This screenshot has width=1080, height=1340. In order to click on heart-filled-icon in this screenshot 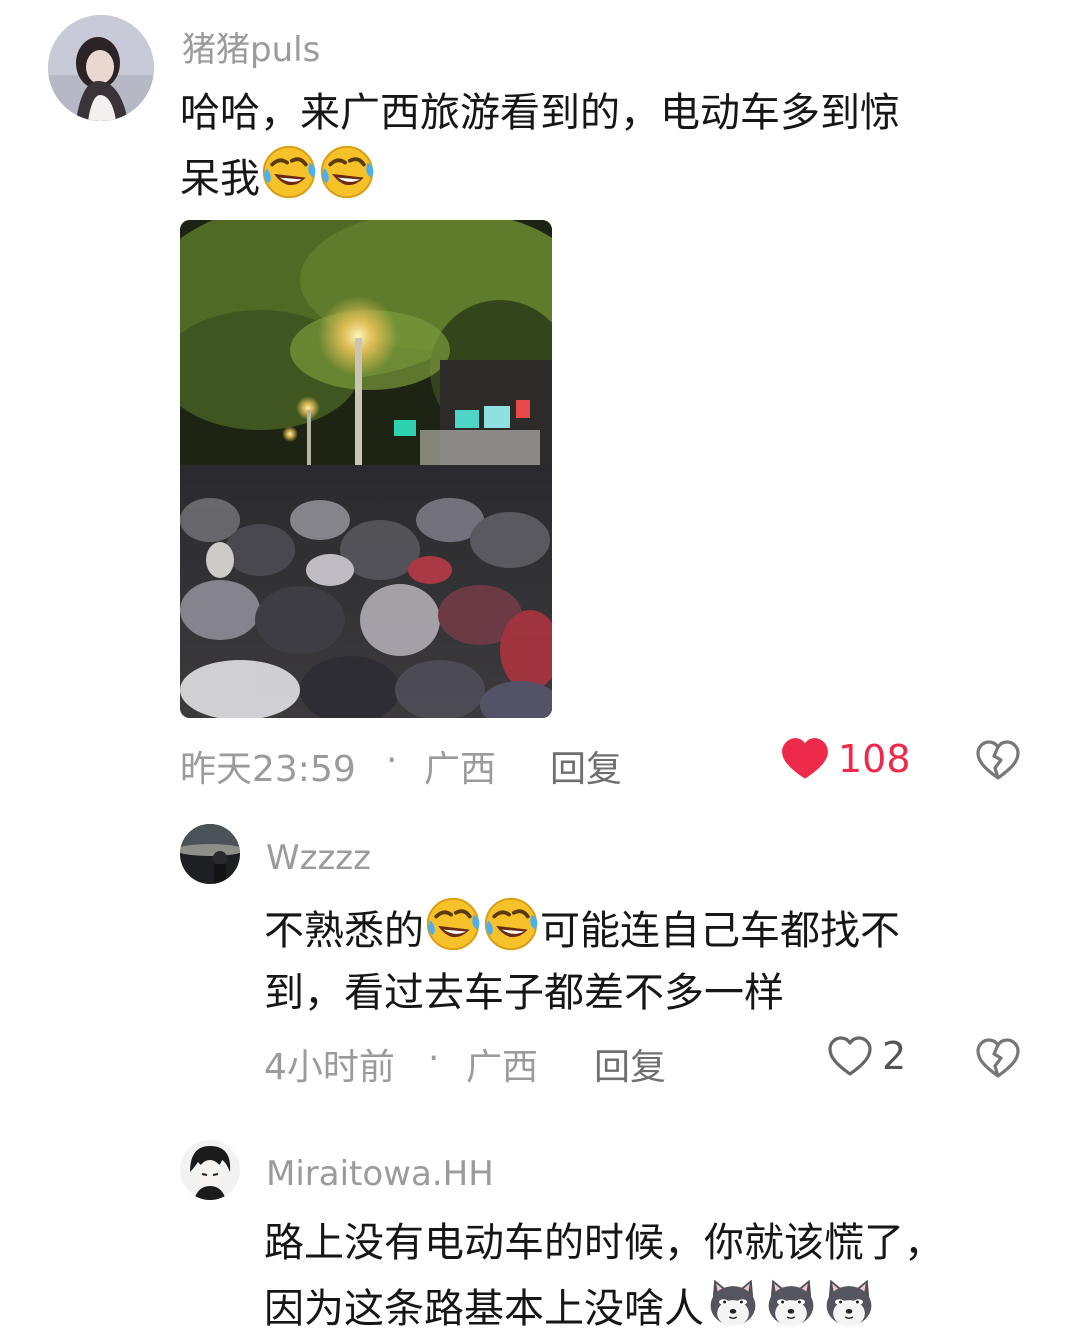, I will do `click(805, 759)`.